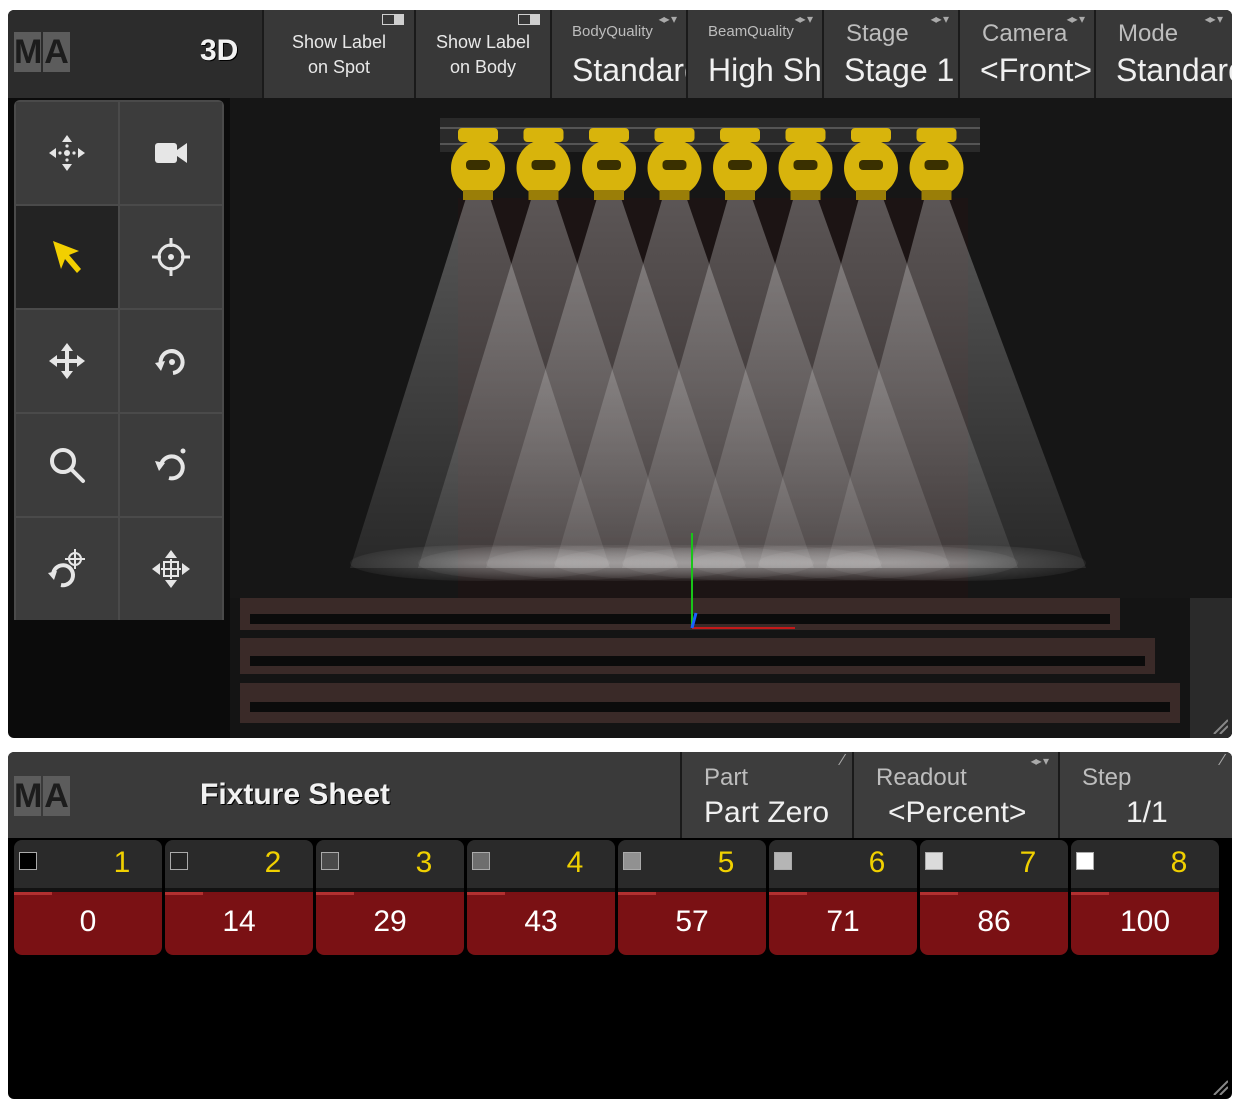 This screenshot has height=1099, width=1242. I want to click on fixture-cell: 4 43, so click(541, 897).